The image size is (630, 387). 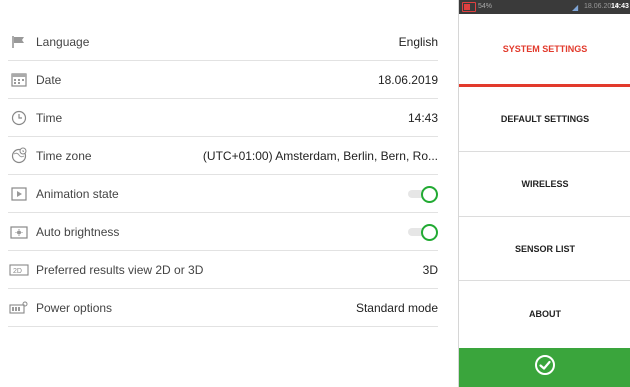 I want to click on menu-item-label: ABOUT, so click(x=545, y=313).